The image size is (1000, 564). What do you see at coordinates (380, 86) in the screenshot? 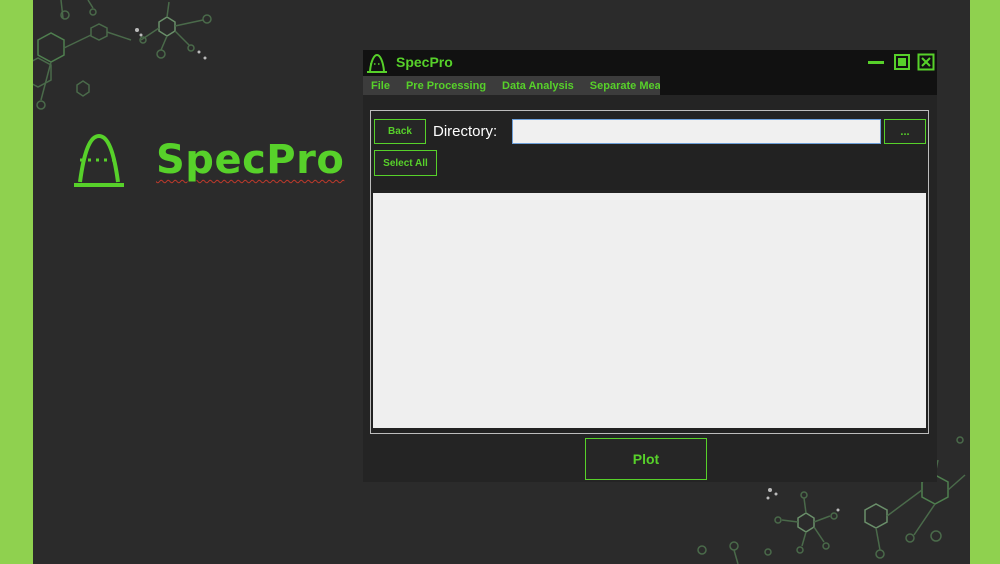
I see `menu-file: File` at bounding box center [380, 86].